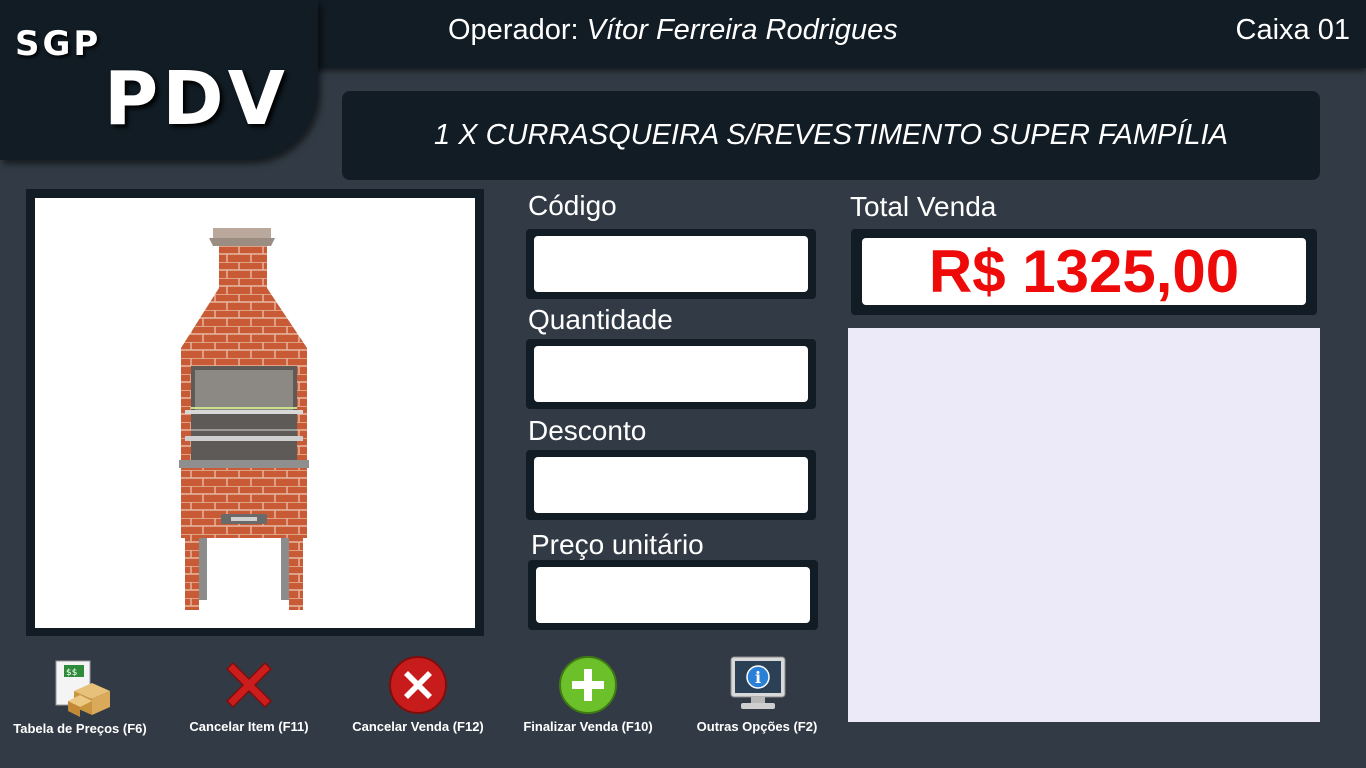  I want to click on total-value: R$ 1325,00, so click(1084, 271).